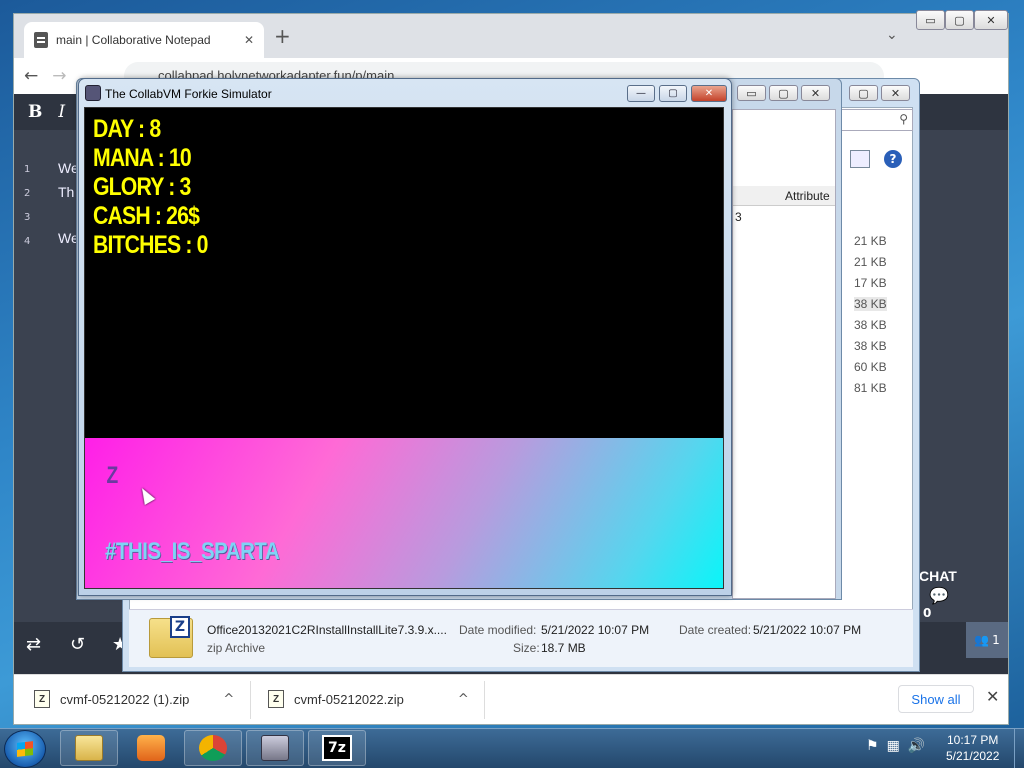  I want to click on archive-close-button: ✕, so click(815, 93).